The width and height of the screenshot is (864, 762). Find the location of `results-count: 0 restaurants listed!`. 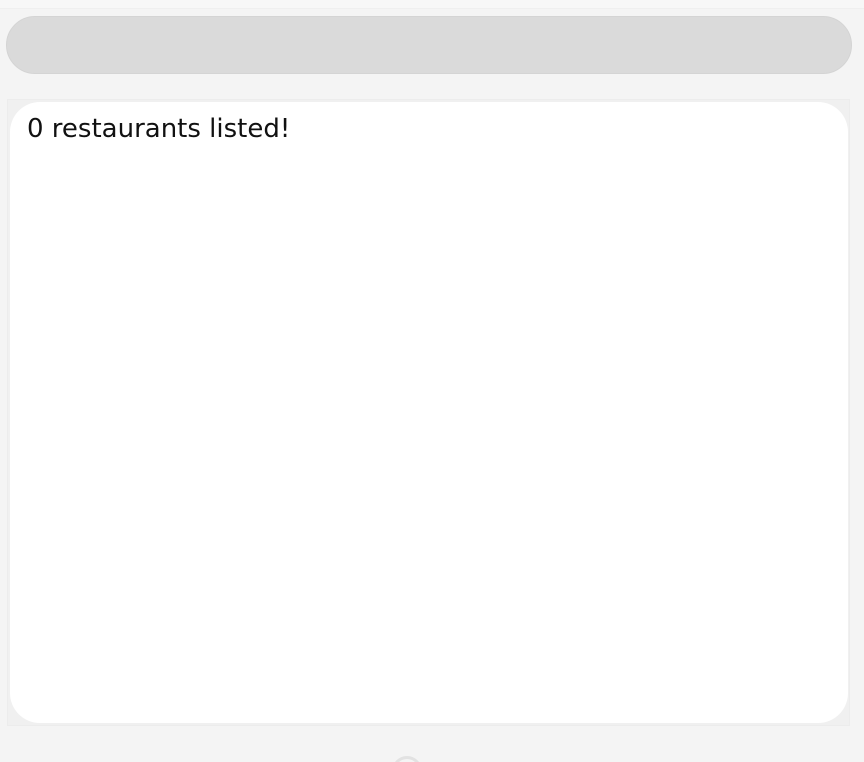

results-count: 0 restaurants listed! is located at coordinates (159, 129).